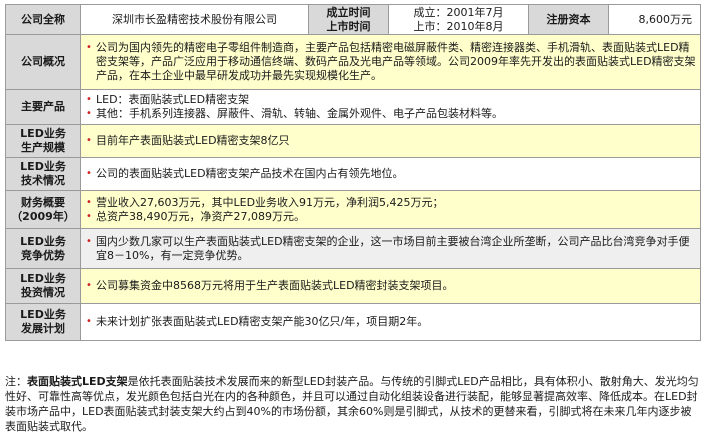 Image resolution: width=704 pixels, height=440 pixels. What do you see at coordinates (16, 381) in the screenshot?
I see `footnote-prefix: 注：` at bounding box center [16, 381].